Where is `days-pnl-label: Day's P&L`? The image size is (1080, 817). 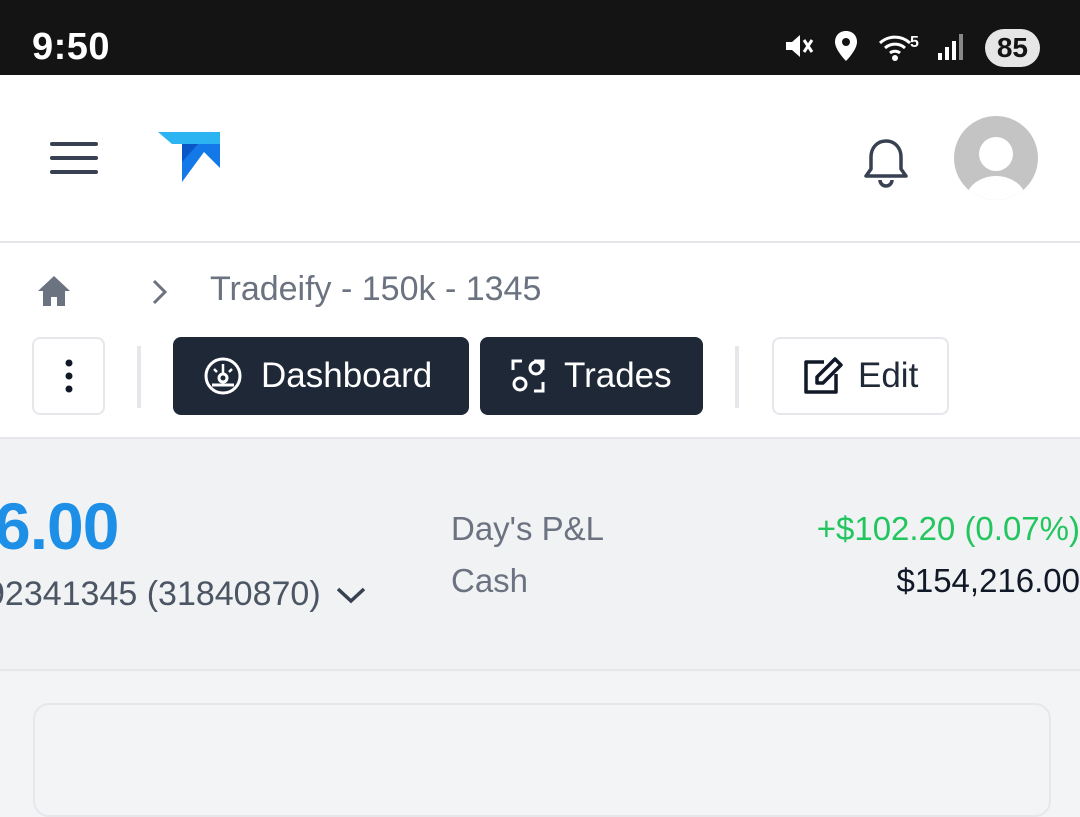
days-pnl-label: Day's P&L is located at coordinates (528, 528).